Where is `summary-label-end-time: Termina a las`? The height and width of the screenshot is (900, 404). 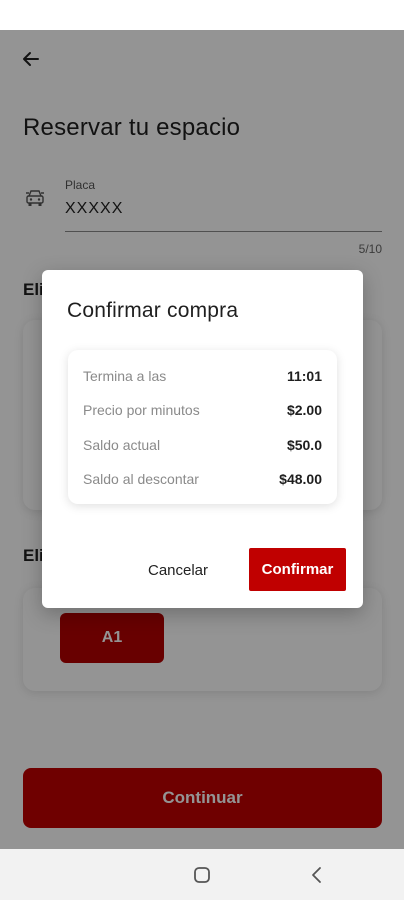 summary-label-end-time: Termina a las is located at coordinates (125, 376).